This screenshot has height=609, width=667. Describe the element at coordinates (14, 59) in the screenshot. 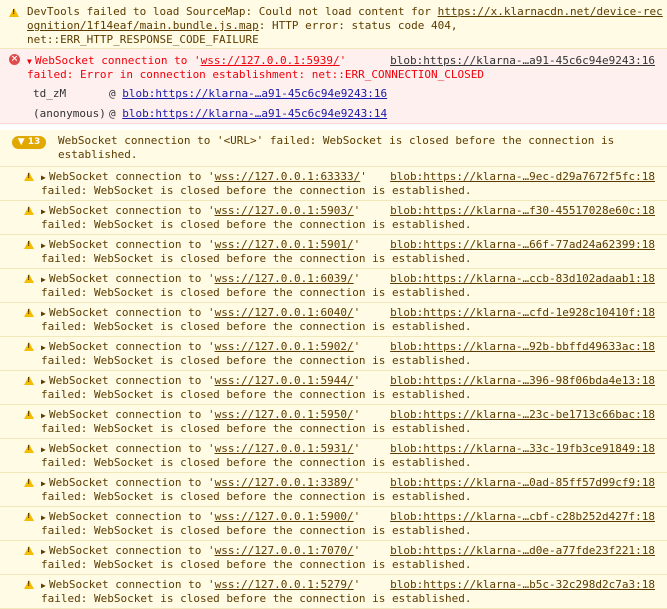

I see `error-icon: ×` at that location.